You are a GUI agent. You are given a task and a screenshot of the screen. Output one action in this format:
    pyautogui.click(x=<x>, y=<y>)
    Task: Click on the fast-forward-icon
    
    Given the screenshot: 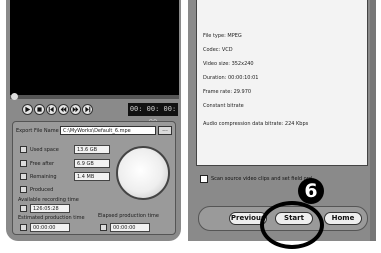 What is the action you would take?
    pyautogui.click(x=75, y=109)
    